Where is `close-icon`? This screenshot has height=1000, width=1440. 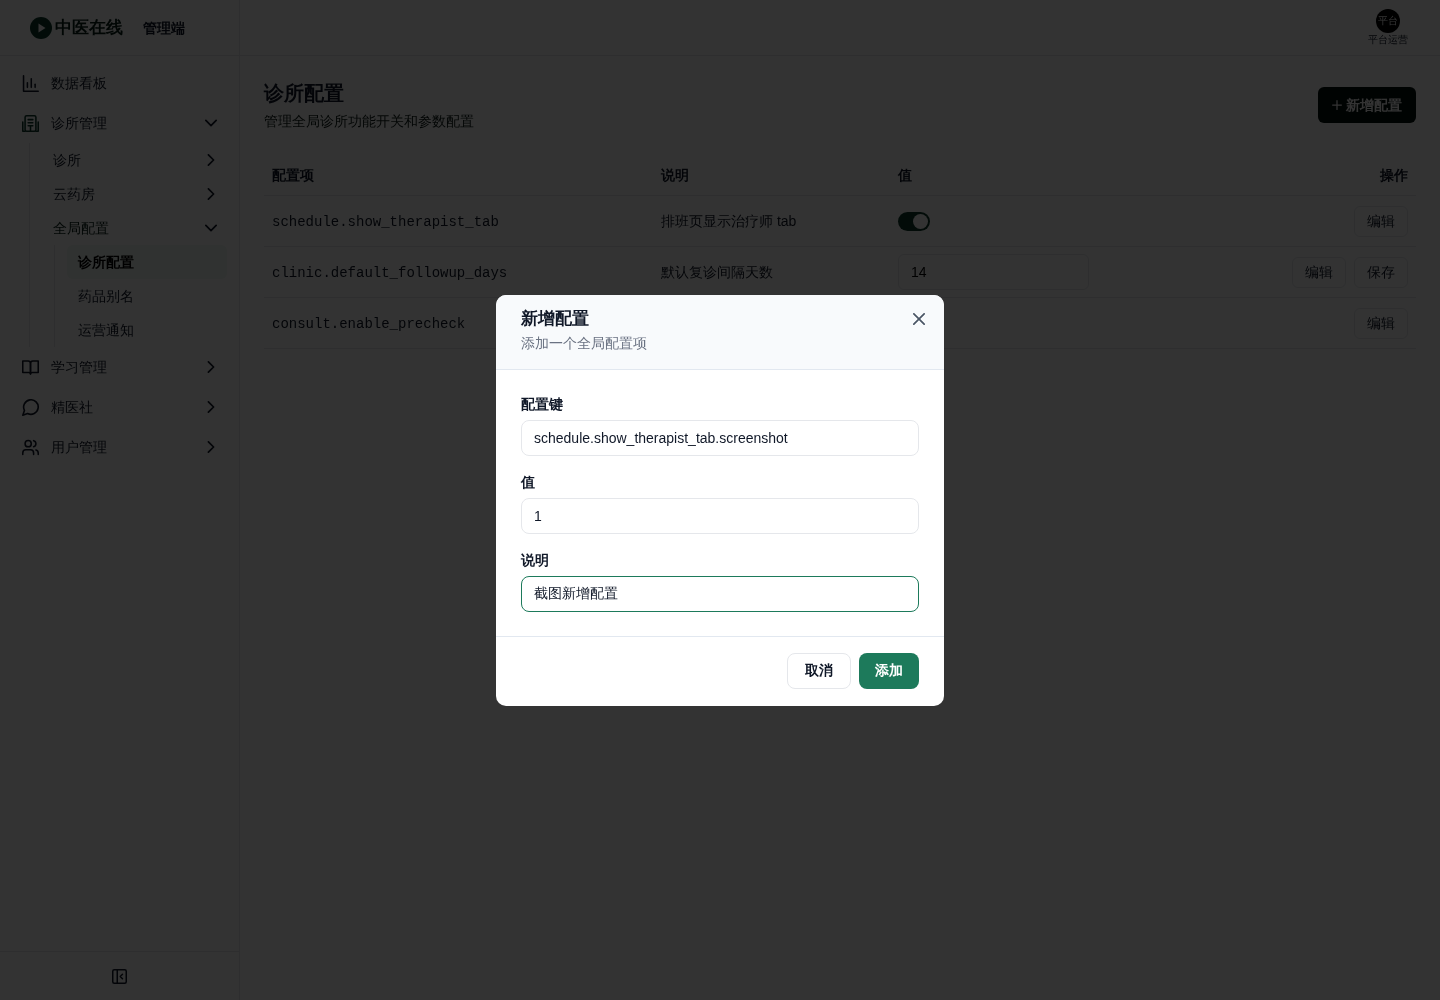 close-icon is located at coordinates (919, 318).